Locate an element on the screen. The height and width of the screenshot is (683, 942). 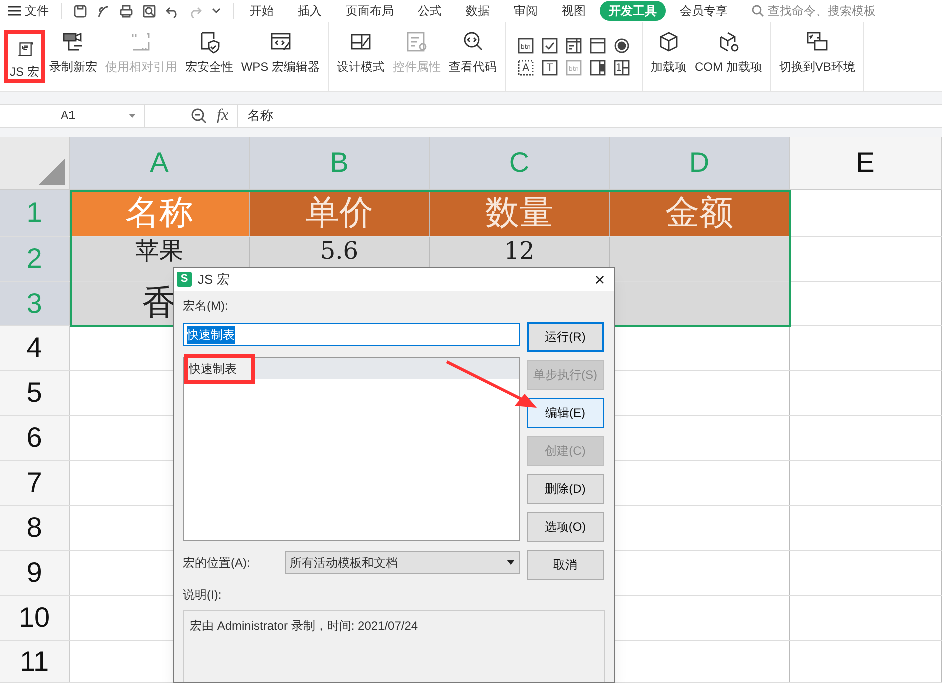
ribbon-tab: 开始 is located at coordinates (262, 11).